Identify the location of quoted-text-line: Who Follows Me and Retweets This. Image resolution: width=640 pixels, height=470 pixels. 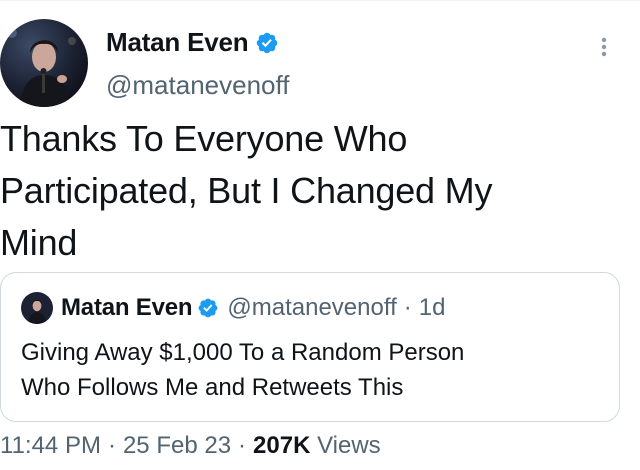
(212, 387).